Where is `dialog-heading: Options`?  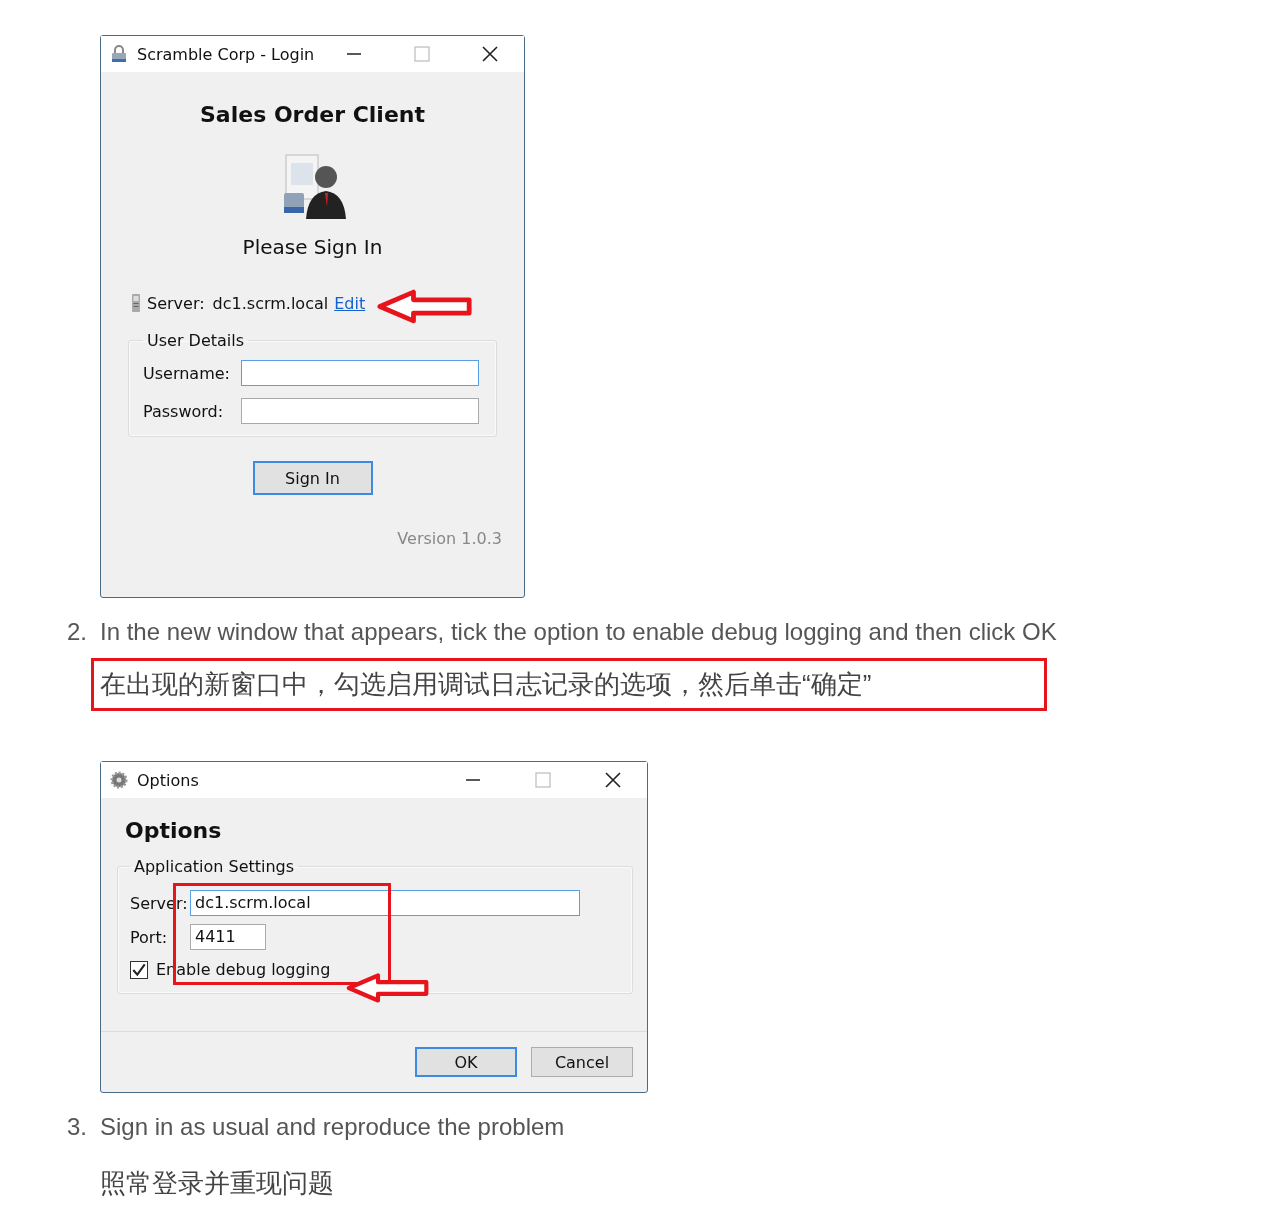
dialog-heading: Options is located at coordinates (174, 830).